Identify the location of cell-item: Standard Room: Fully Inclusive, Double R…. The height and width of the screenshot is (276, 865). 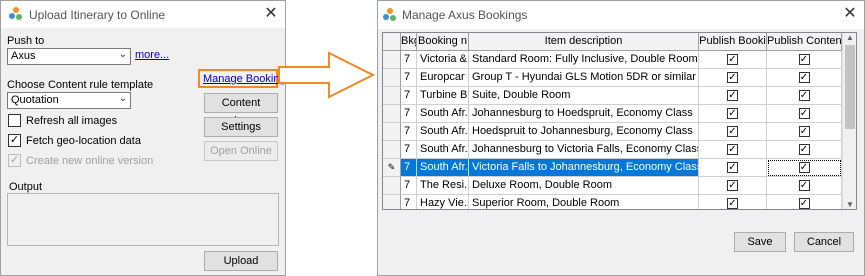
(584, 60).